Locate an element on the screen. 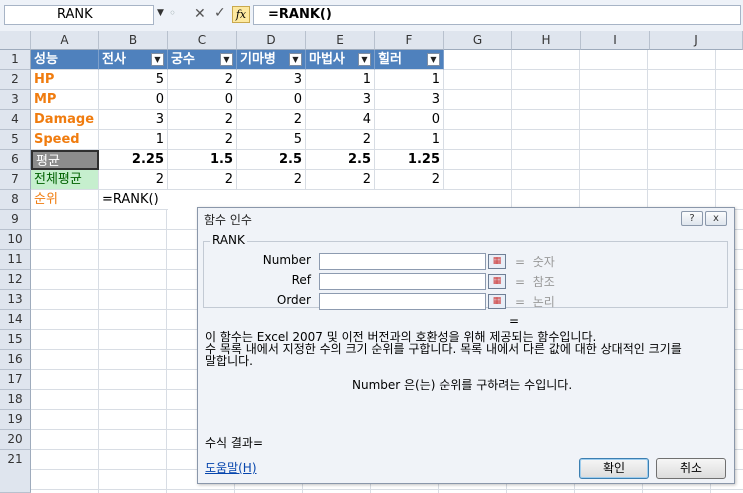  row-header: 9 is located at coordinates (15, 220).